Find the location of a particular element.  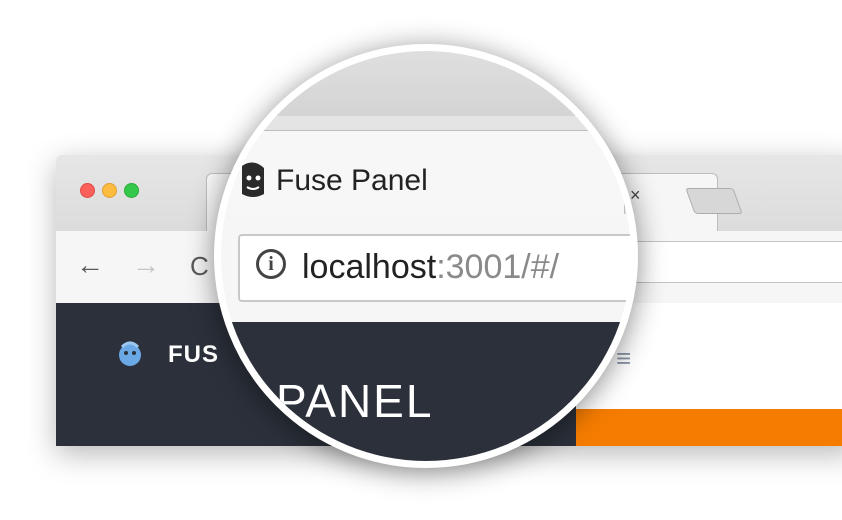

url-host: localhost is located at coordinates (369, 267).